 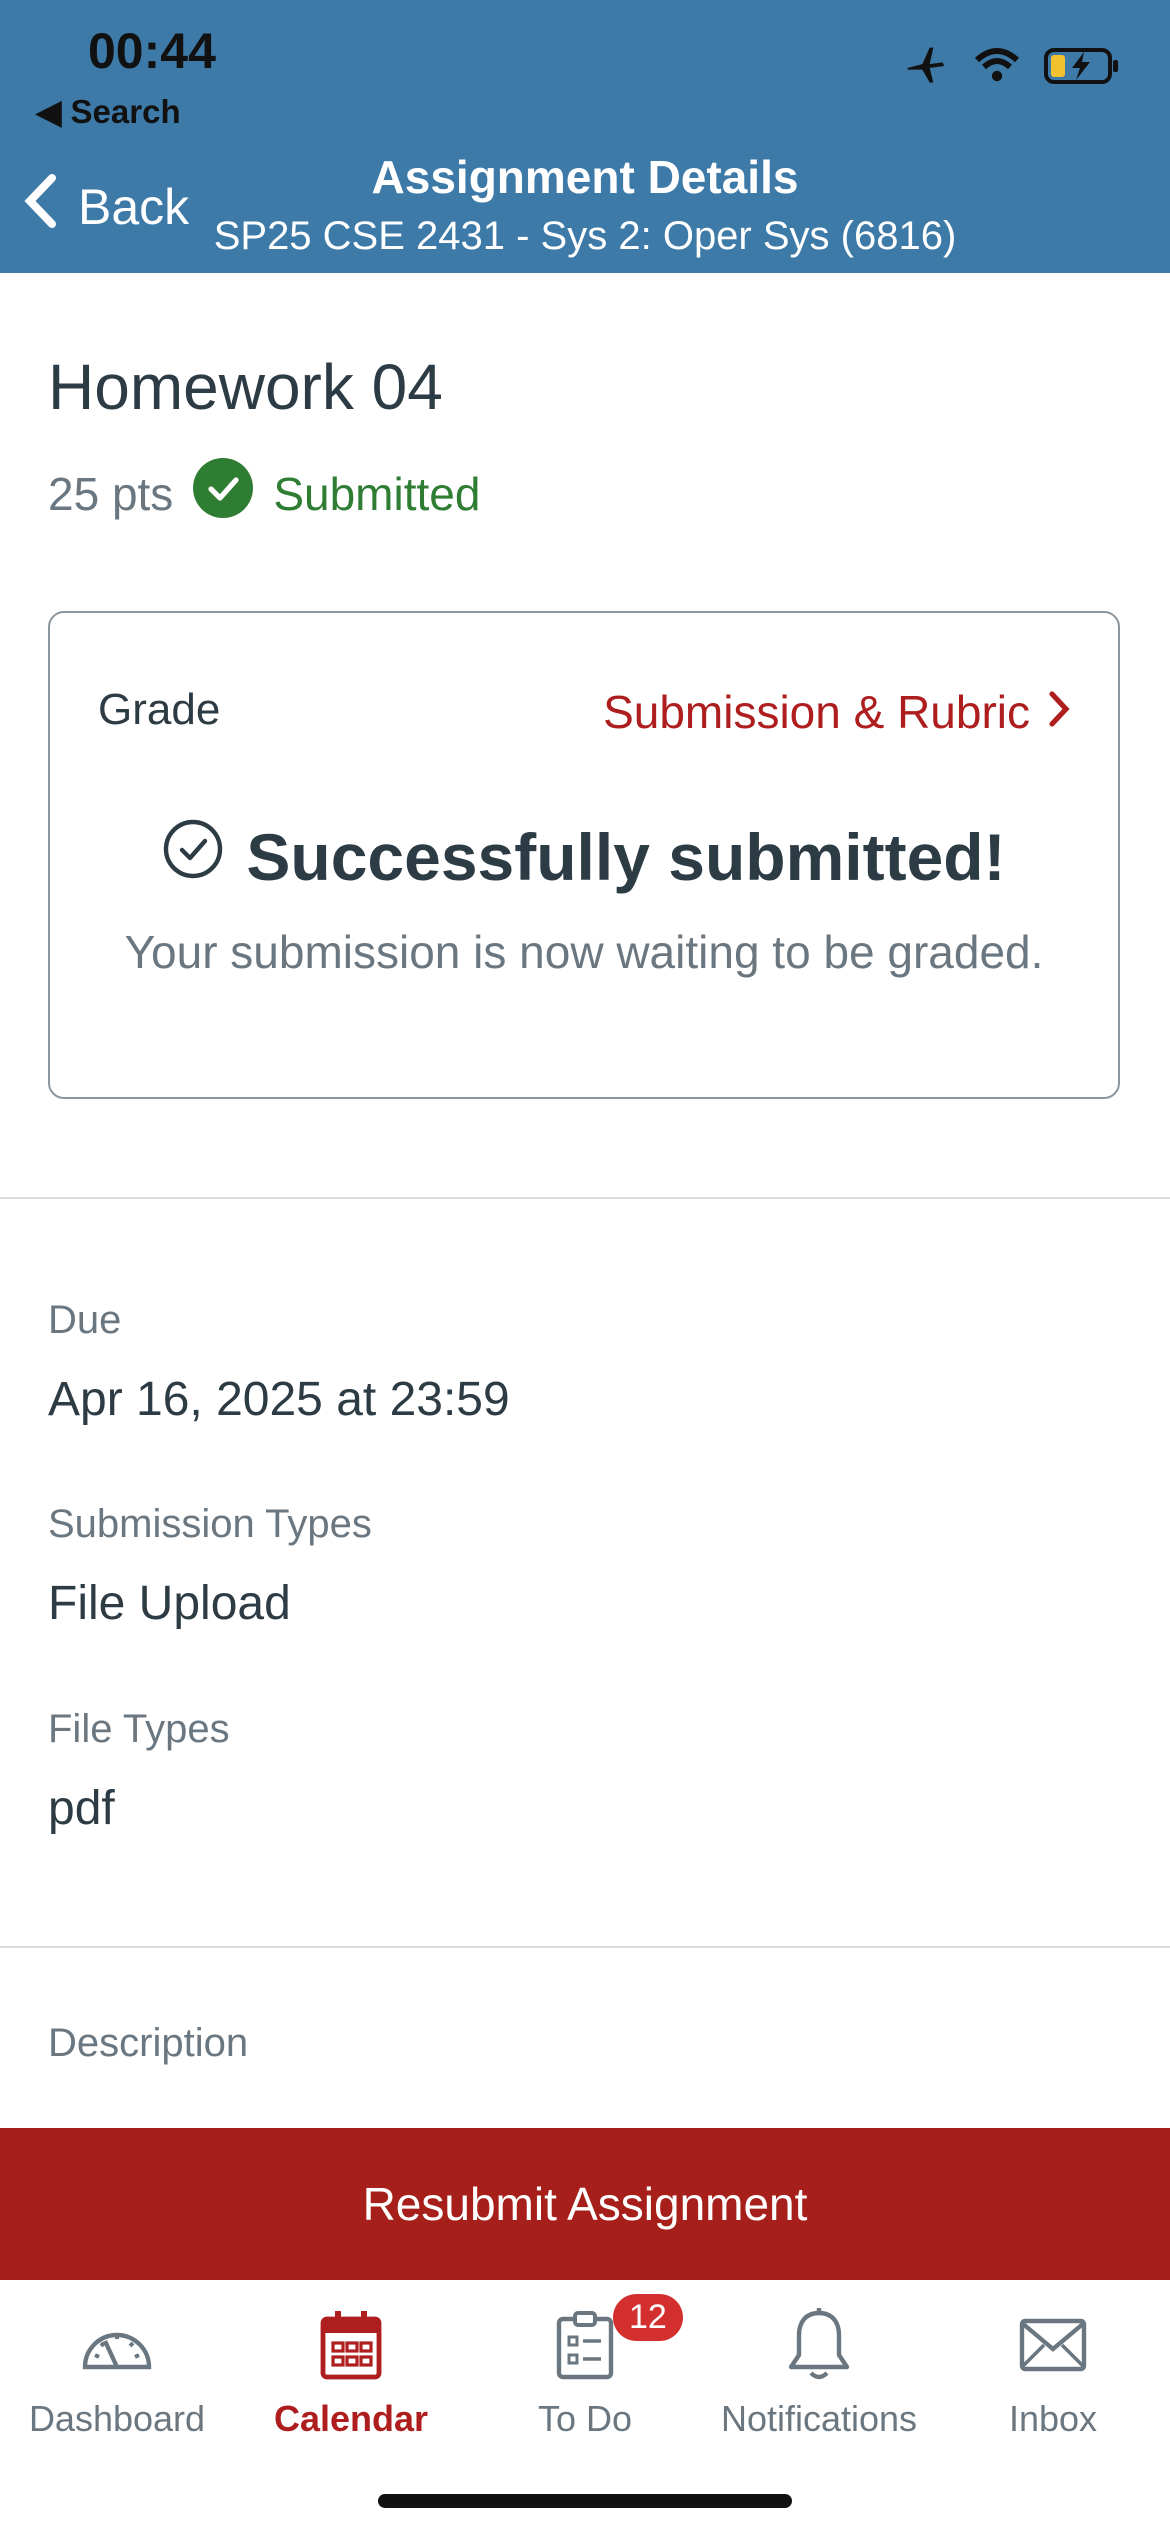 What do you see at coordinates (926, 68) in the screenshot?
I see `airplane-icon` at bounding box center [926, 68].